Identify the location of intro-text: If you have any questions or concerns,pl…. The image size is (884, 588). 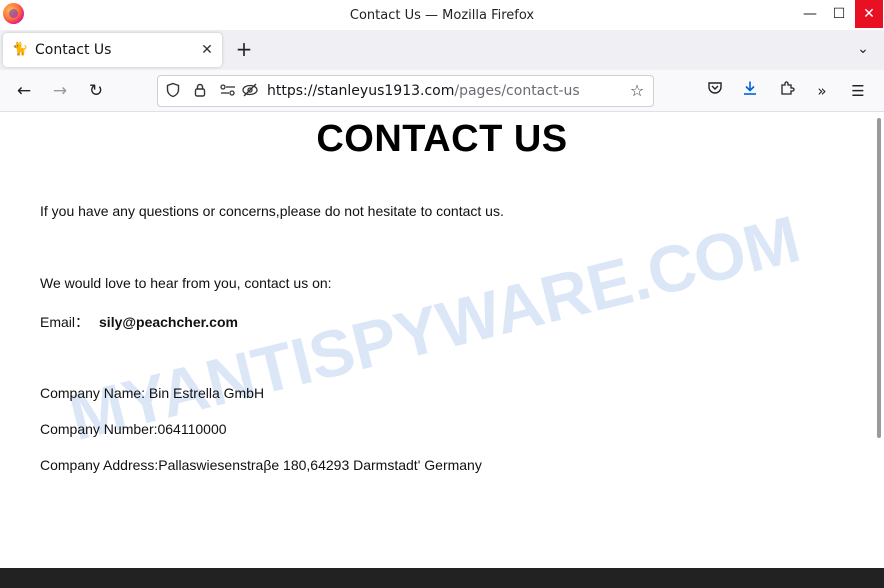
(272, 211).